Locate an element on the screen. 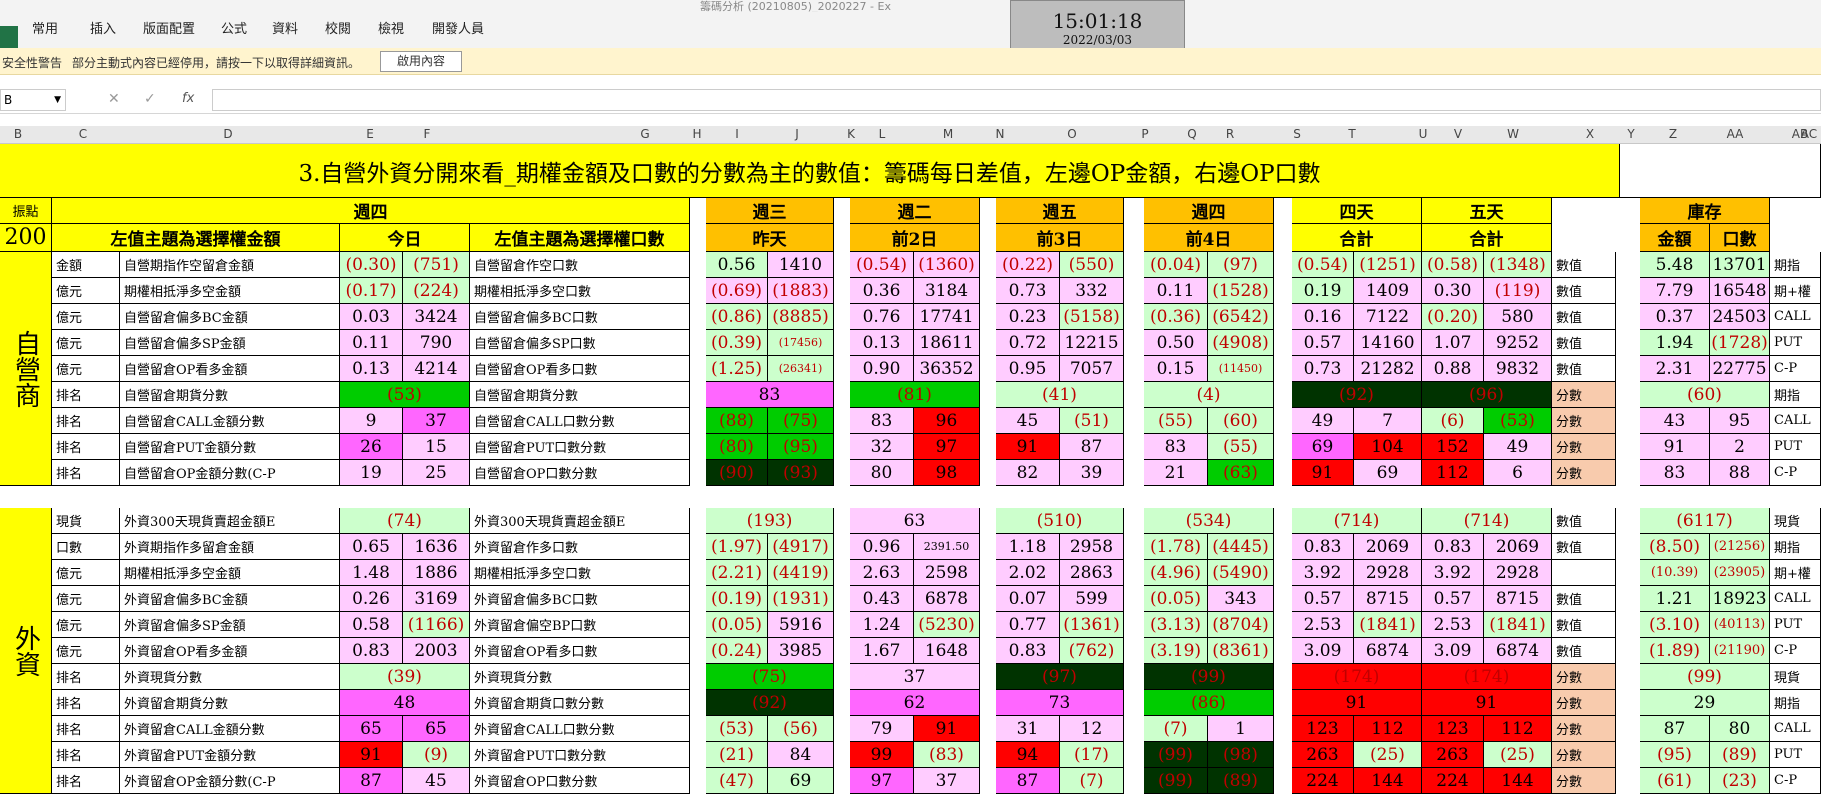 This screenshot has height=812, width=1821. day-contracts: 39 is located at coordinates (1092, 473).